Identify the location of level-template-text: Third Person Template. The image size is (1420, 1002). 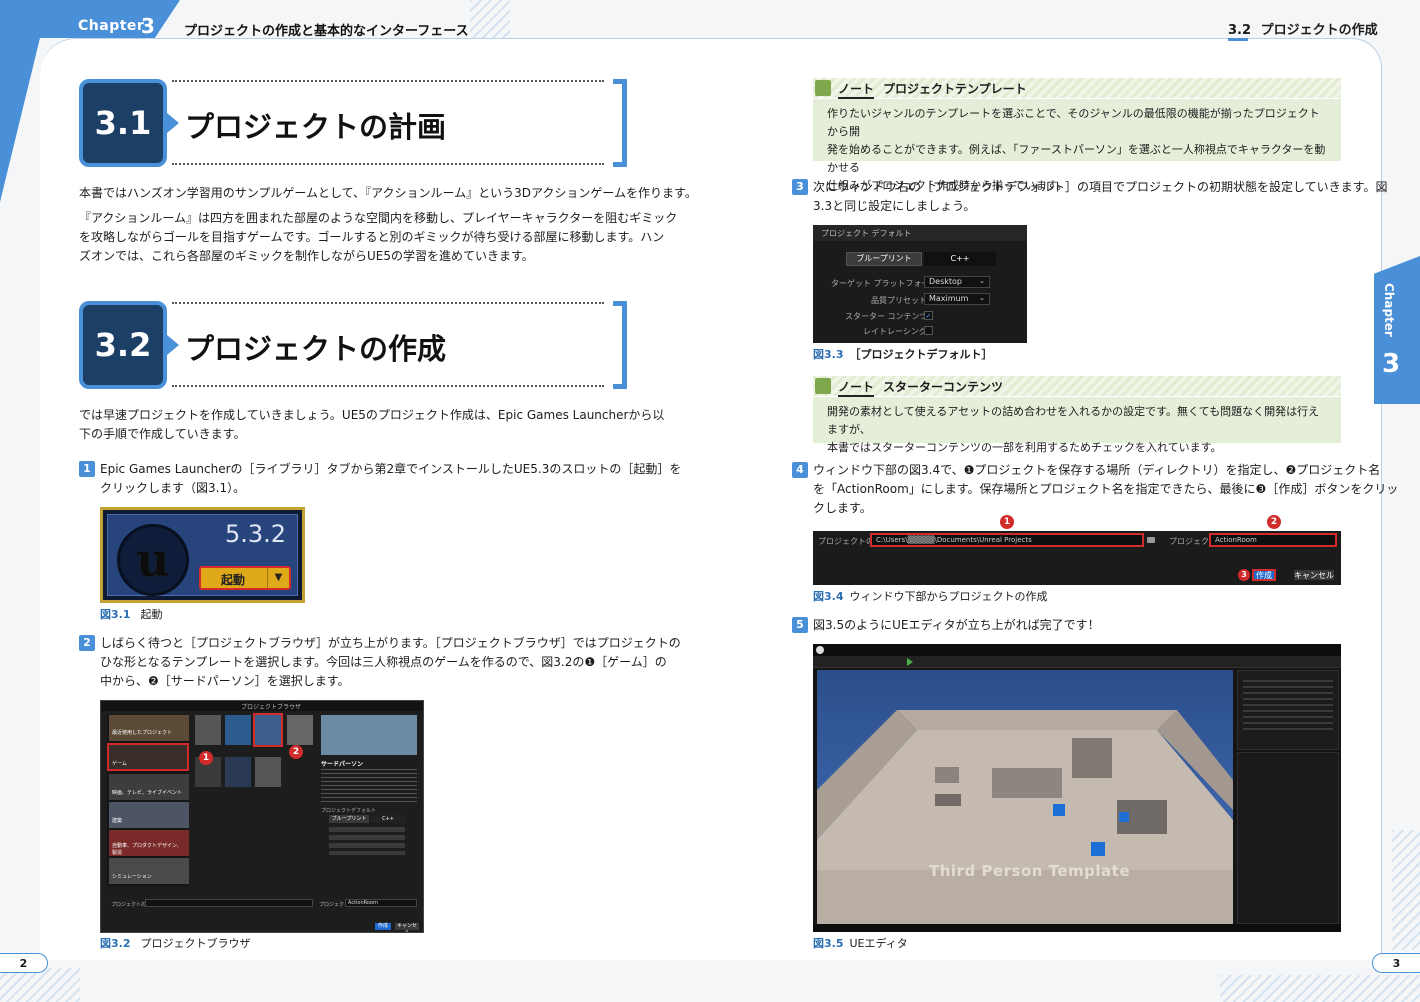
(1029, 871).